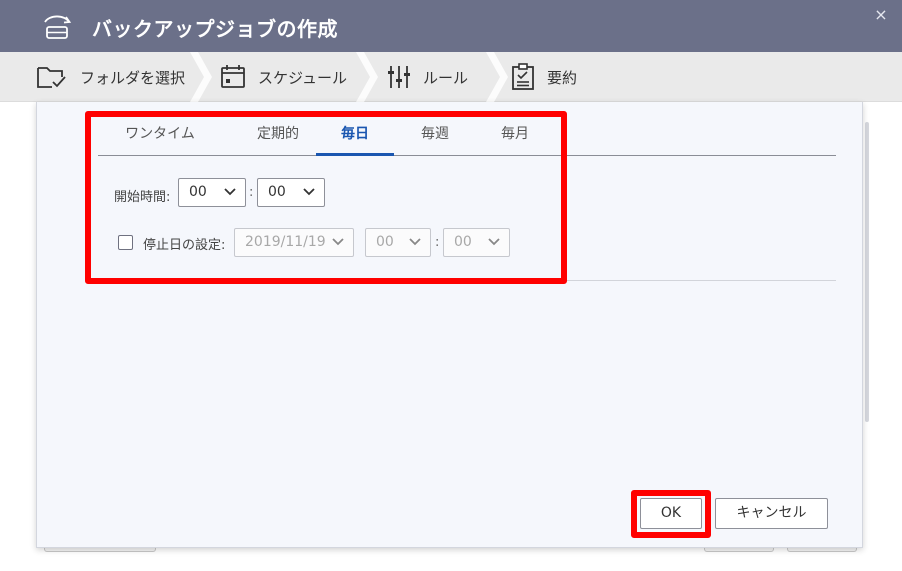  I want to click on highlight-ok-box, so click(671, 514).